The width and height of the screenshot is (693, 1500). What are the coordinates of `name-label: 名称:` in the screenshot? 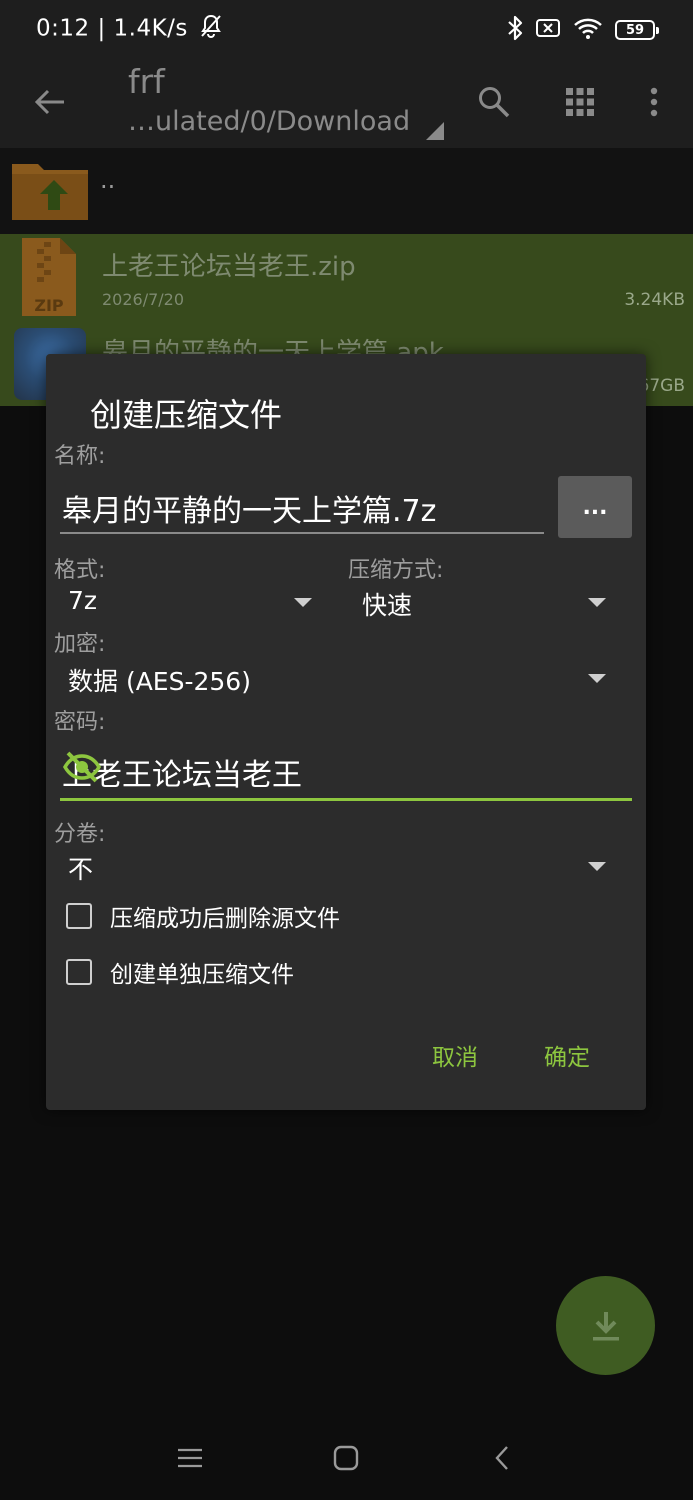 It's located at (80, 456).